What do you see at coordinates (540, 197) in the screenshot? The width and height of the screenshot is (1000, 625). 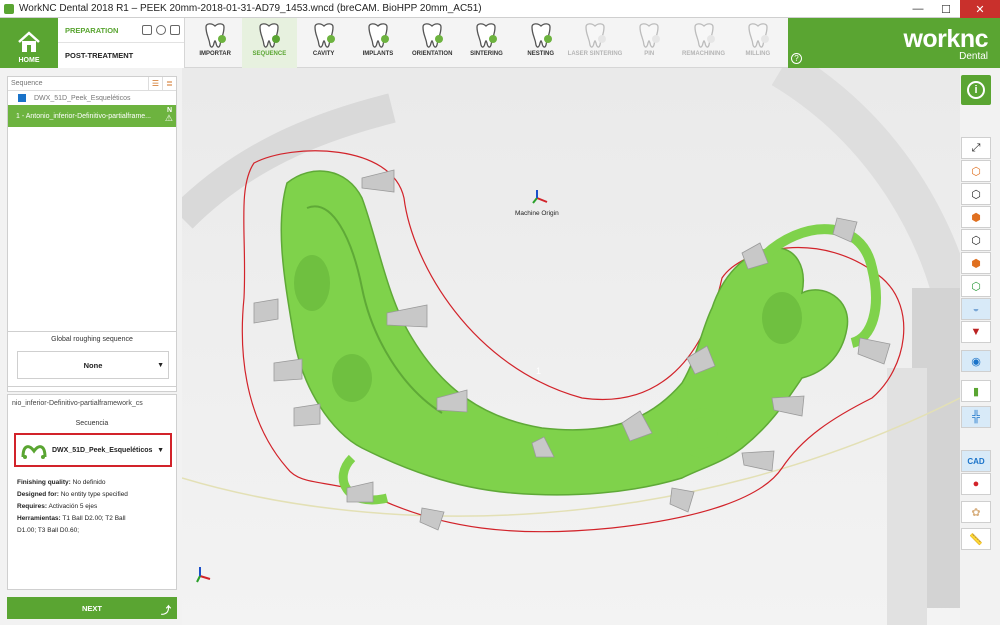 I see `machine-origin-gizmo` at bounding box center [540, 197].